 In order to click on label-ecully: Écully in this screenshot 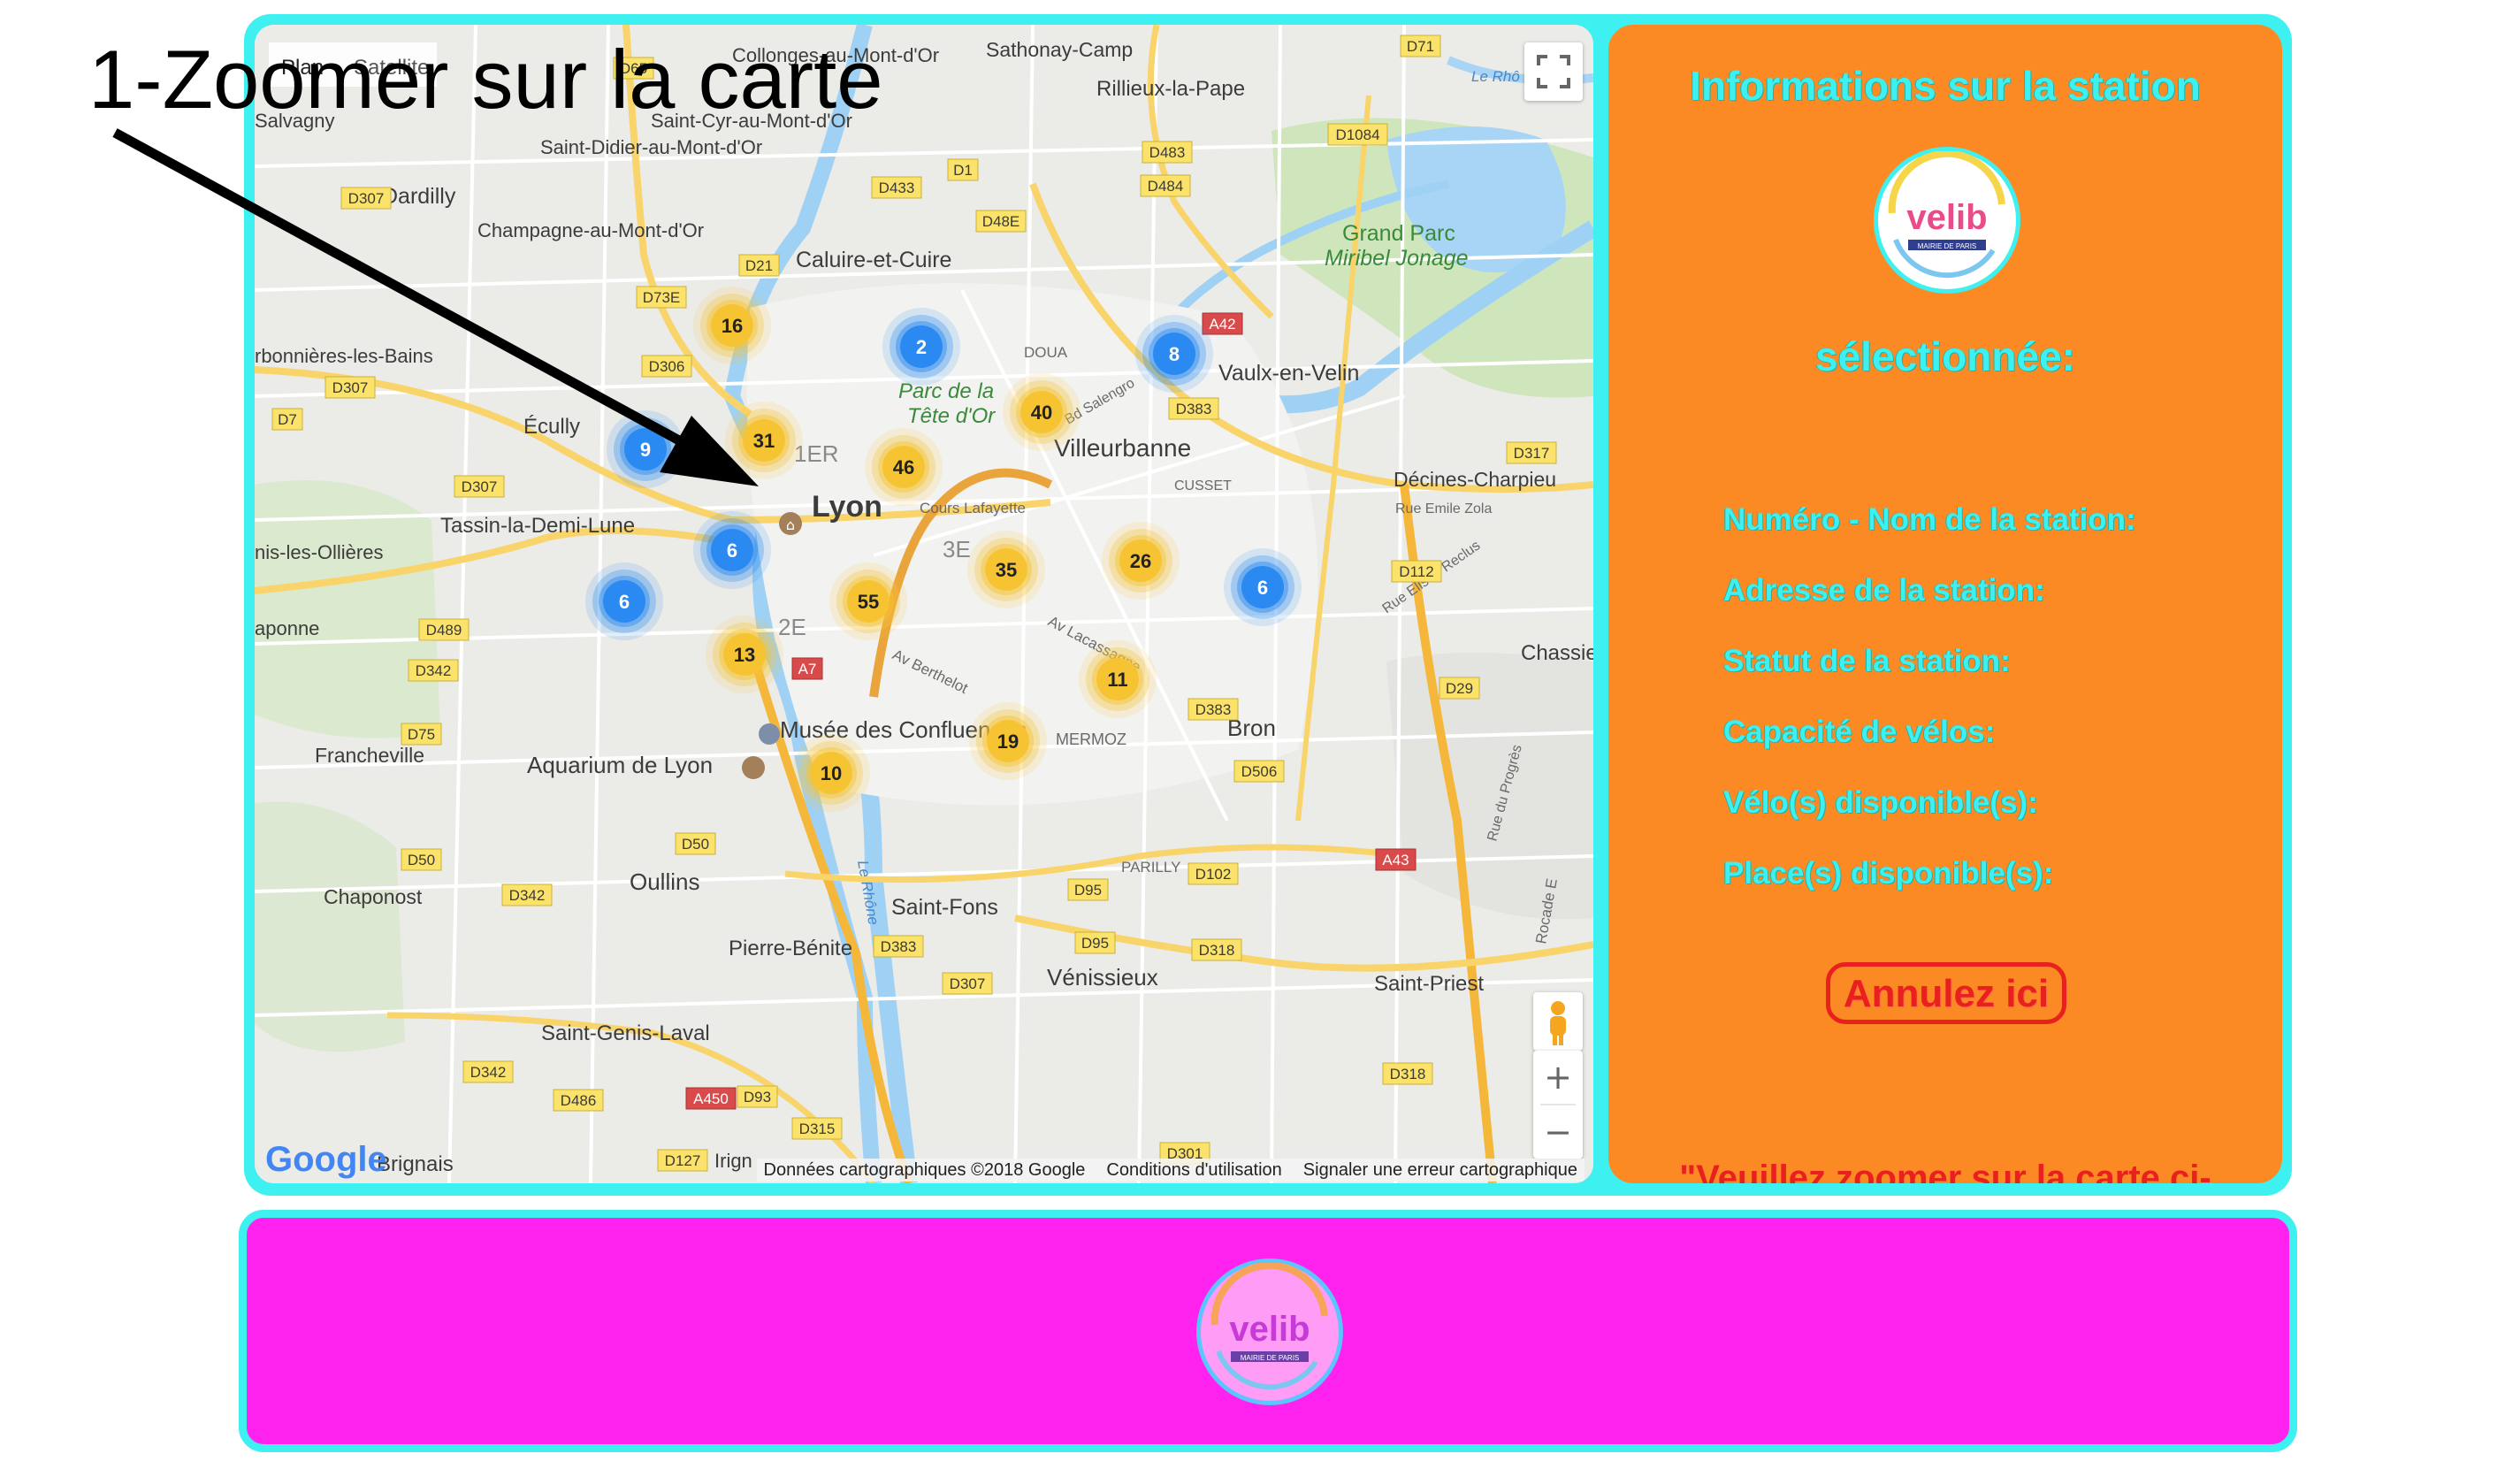, I will do `click(551, 427)`.